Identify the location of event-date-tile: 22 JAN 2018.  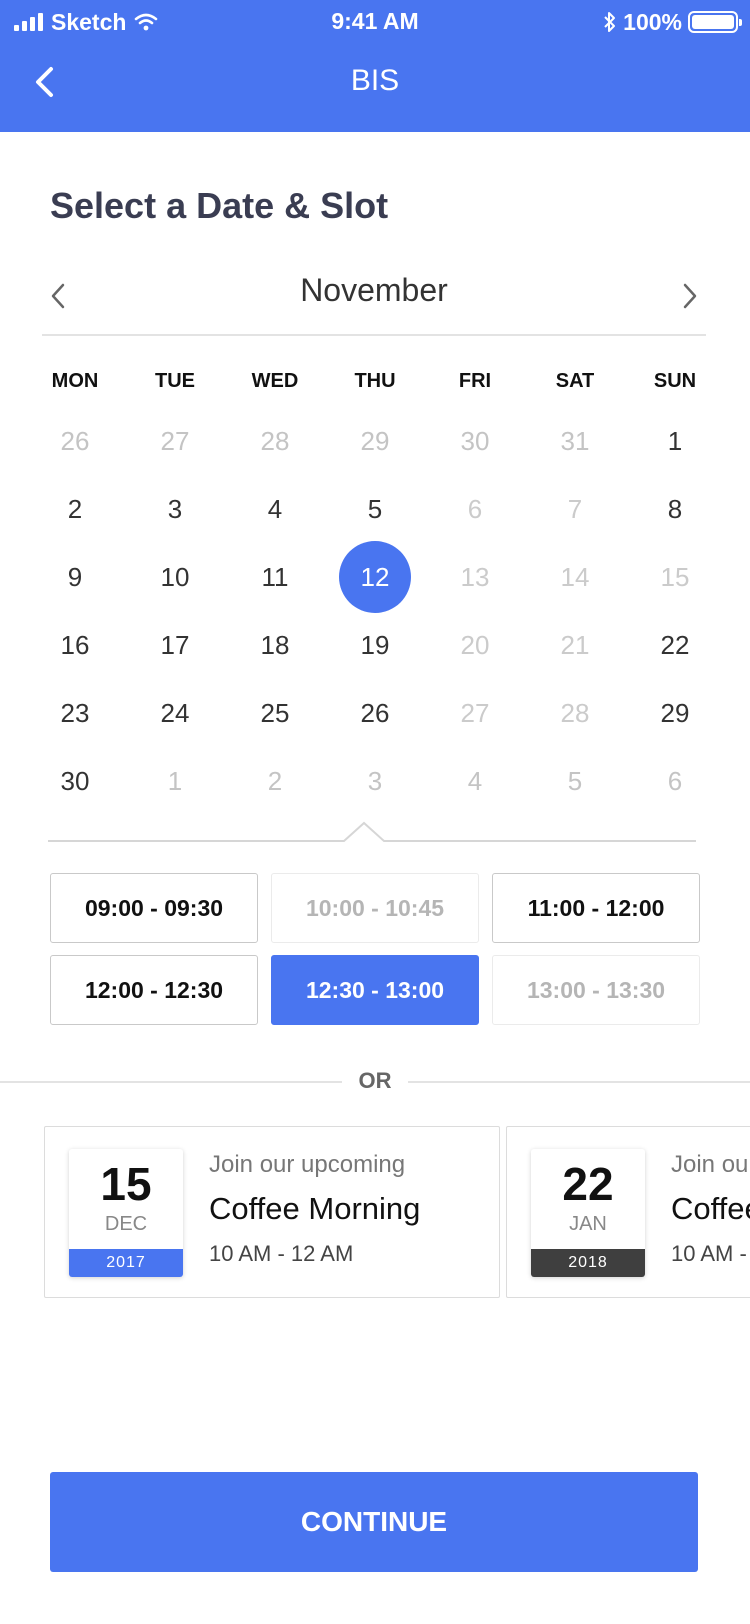
(588, 1213).